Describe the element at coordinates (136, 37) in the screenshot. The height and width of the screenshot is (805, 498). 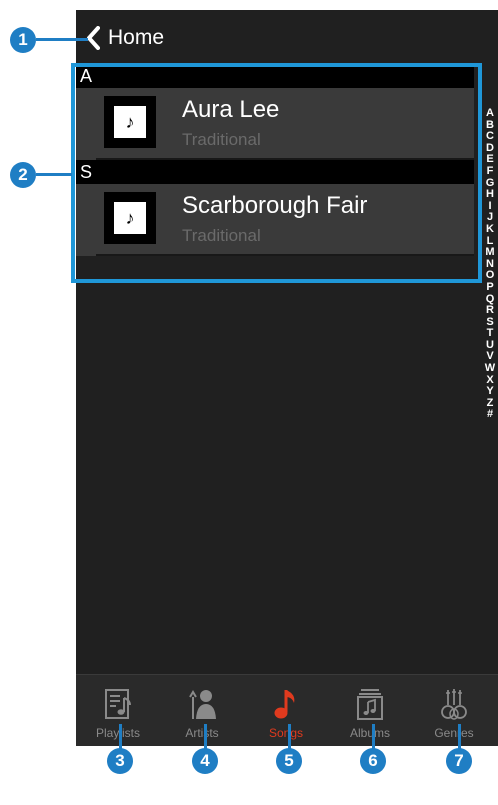
I see `back-button-label: Home` at that location.